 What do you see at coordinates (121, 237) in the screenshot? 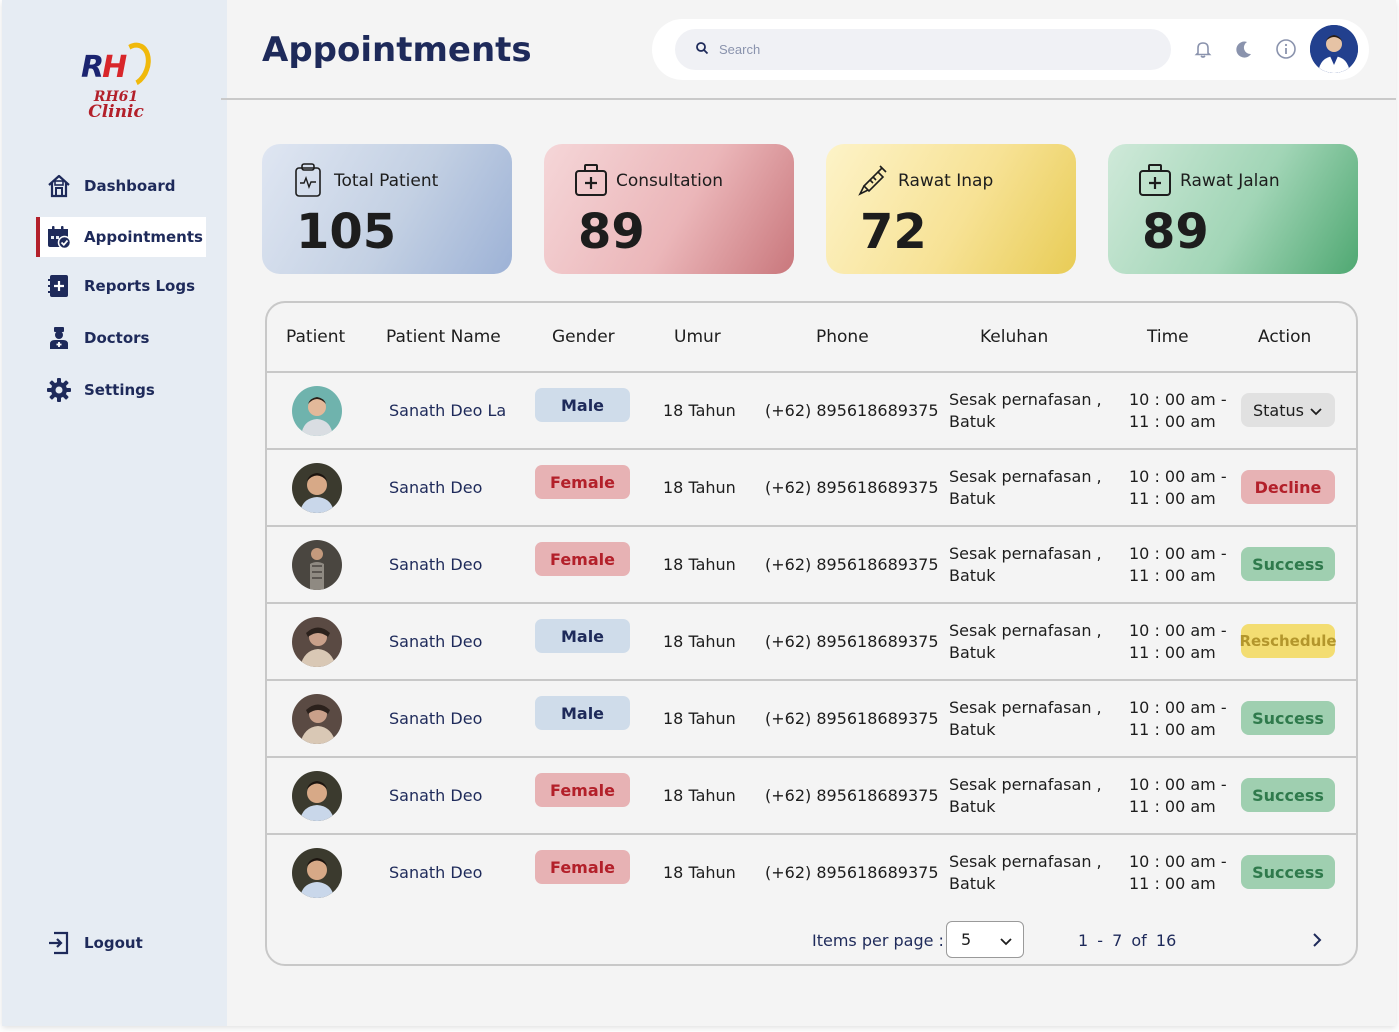
I see `sidebar-item-appointments: Appointments` at bounding box center [121, 237].